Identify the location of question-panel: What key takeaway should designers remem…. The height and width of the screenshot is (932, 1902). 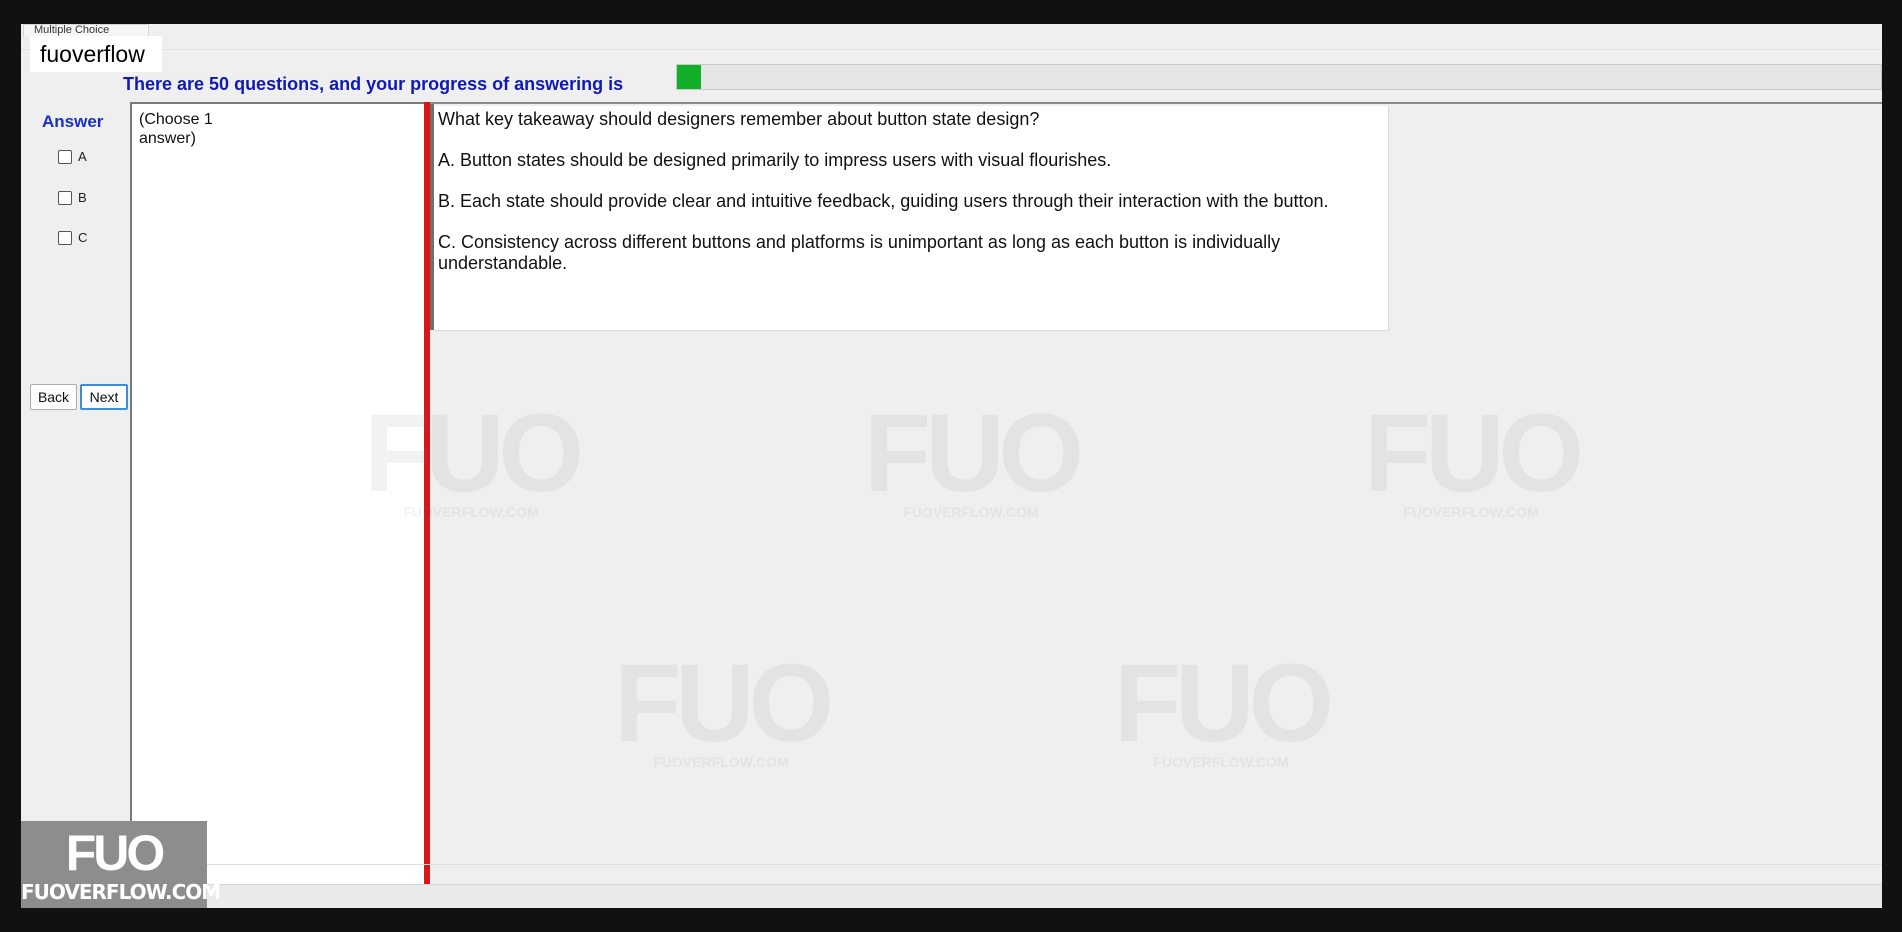
(911, 218).